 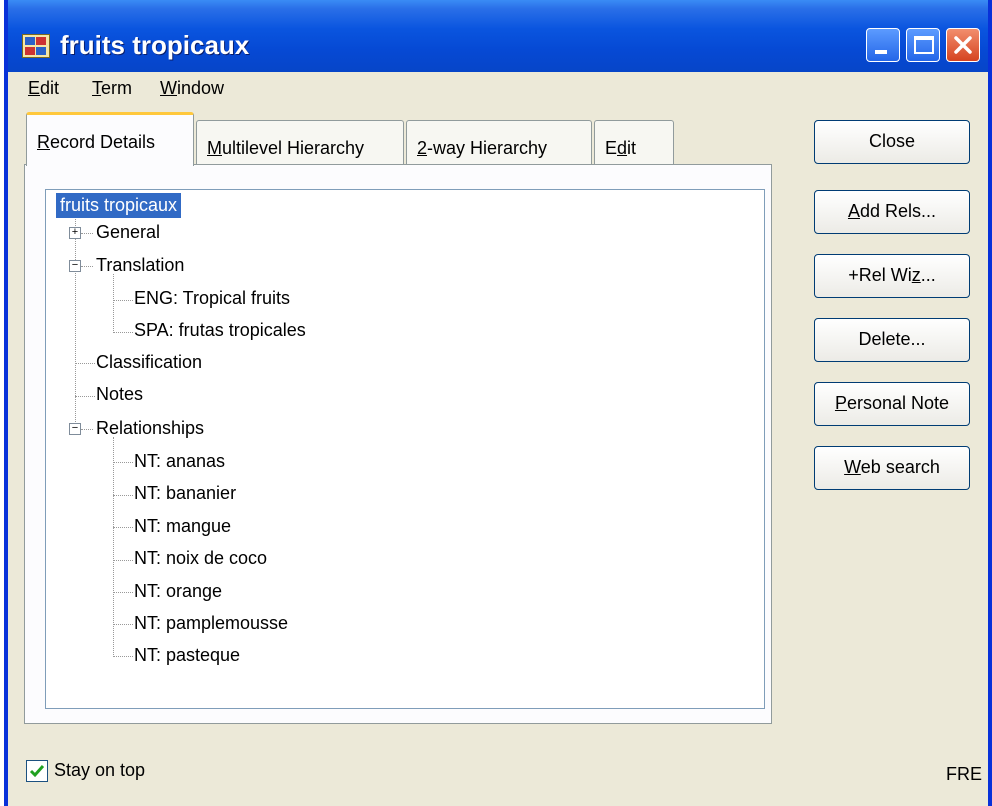 What do you see at coordinates (119, 205) in the screenshot?
I see `tree-node-root: fruits tropicaux` at bounding box center [119, 205].